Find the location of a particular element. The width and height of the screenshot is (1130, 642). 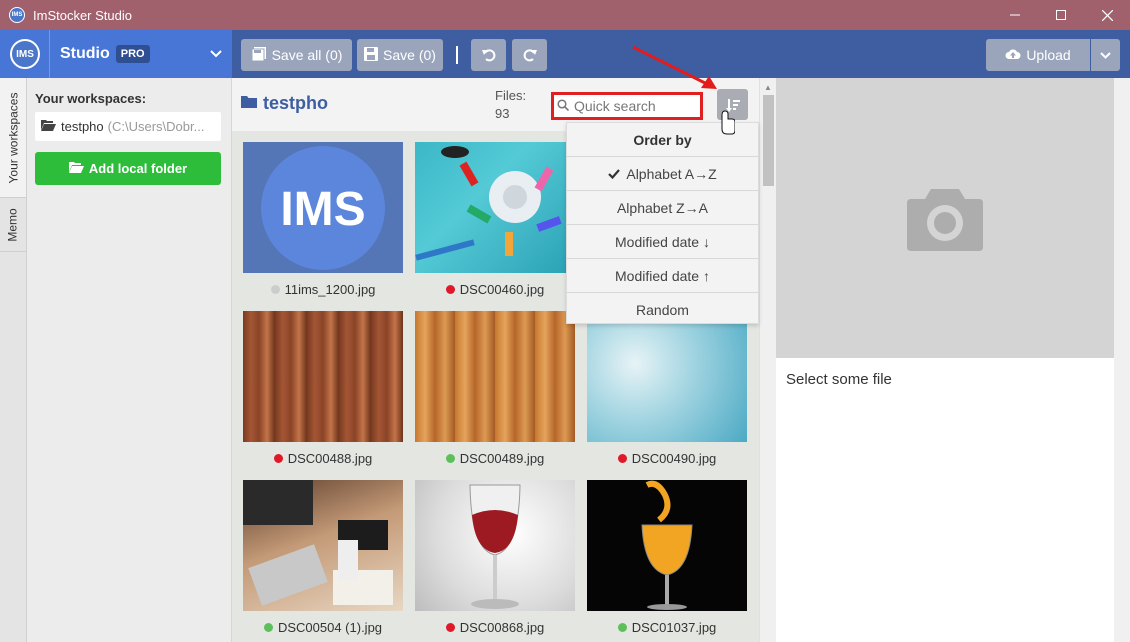

side-tab-strip: Your workspaces Memo is located at coordinates (13, 360).